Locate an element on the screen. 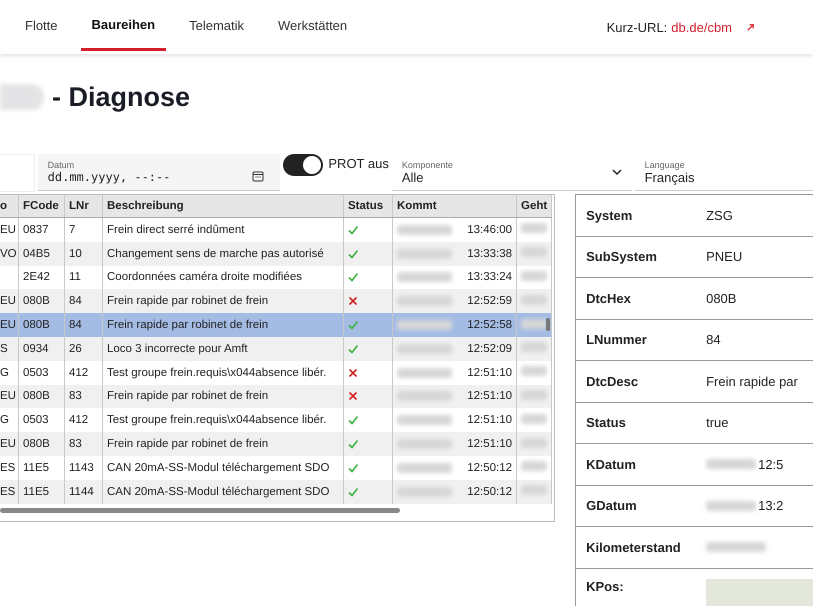 Image resolution: width=813 pixels, height=609 pixels. table-row: EU 080B 84 Frein rapide par robinet de frein 12:52:59 is located at coordinates (276, 301).